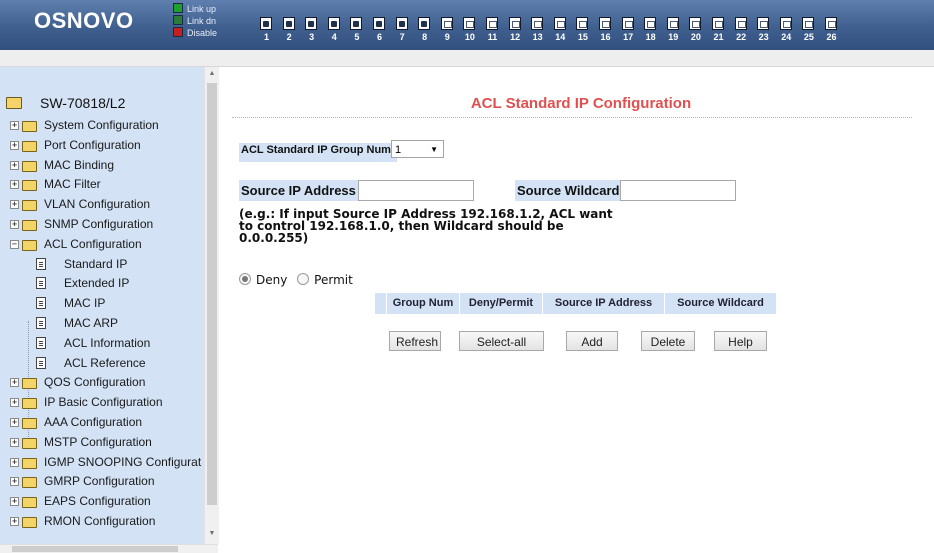 This screenshot has width=934, height=553. What do you see at coordinates (266, 37) in the screenshot?
I see `port-number: 1` at bounding box center [266, 37].